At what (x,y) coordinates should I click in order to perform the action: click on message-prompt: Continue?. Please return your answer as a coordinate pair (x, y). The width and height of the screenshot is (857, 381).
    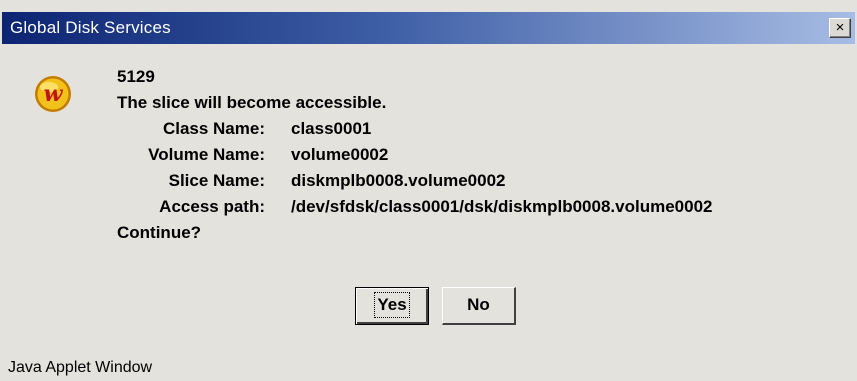
    Looking at the image, I should click on (159, 232).